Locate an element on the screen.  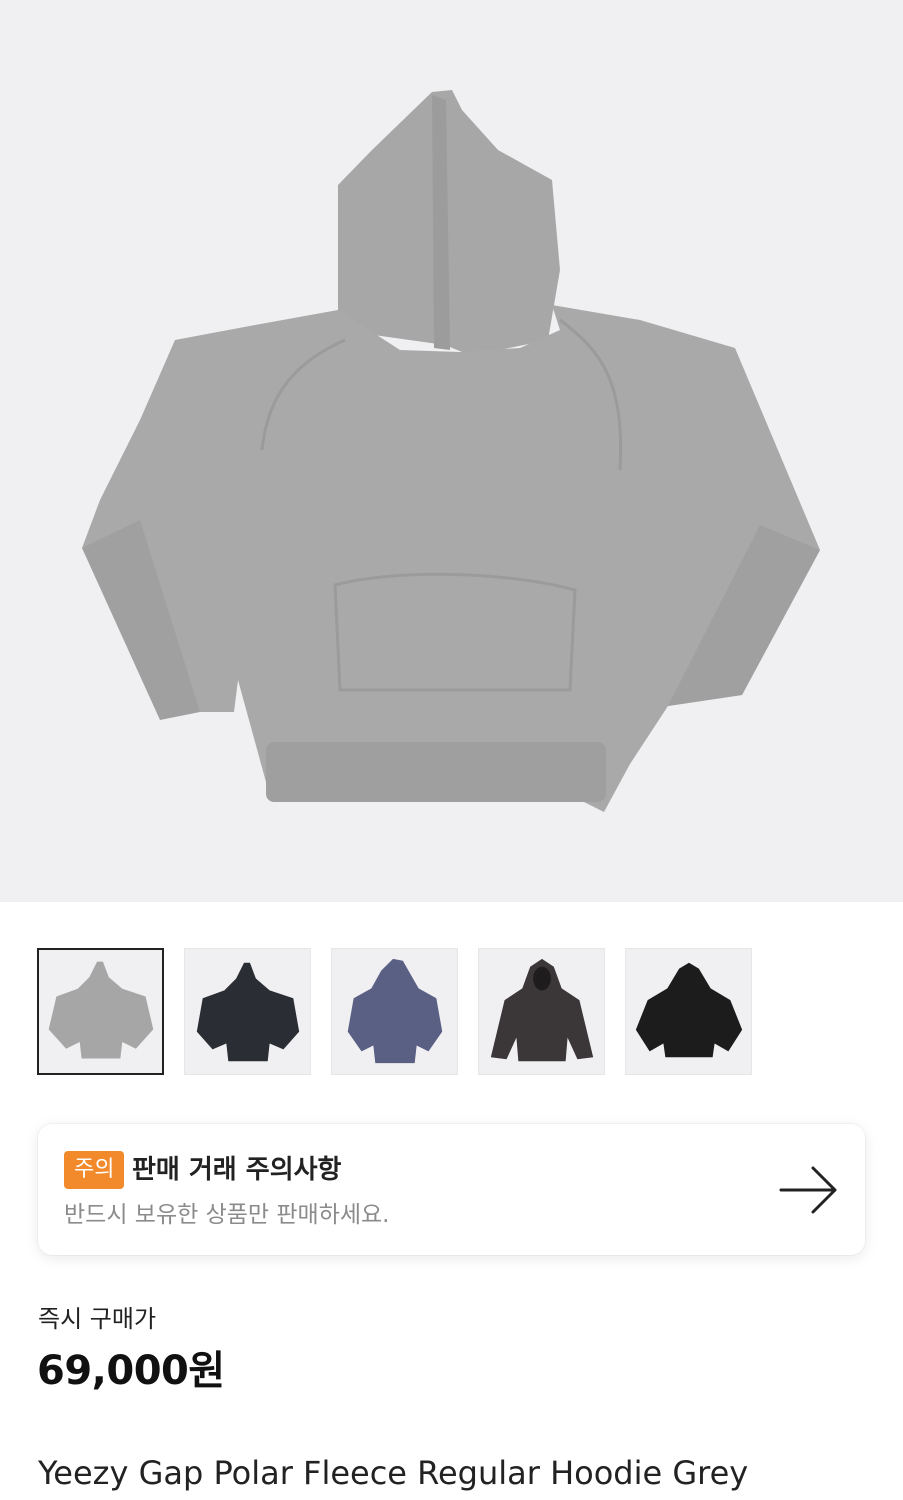
thumbnail-navy is located at coordinates (394, 1011).